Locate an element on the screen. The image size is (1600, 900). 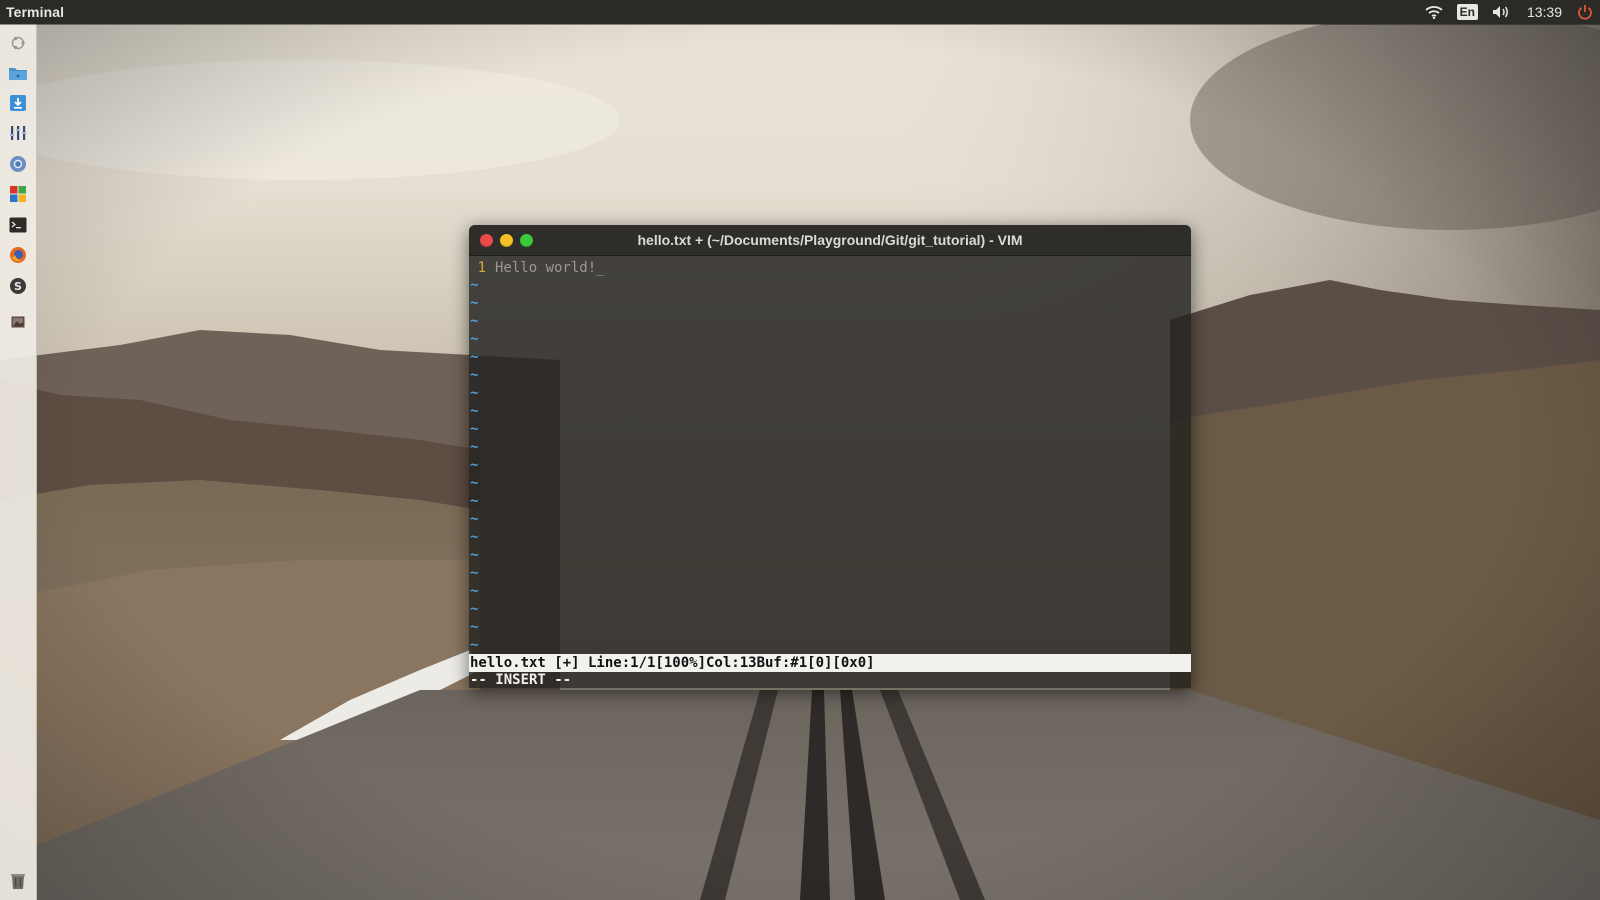
volume-icon is located at coordinates (1502, 12).